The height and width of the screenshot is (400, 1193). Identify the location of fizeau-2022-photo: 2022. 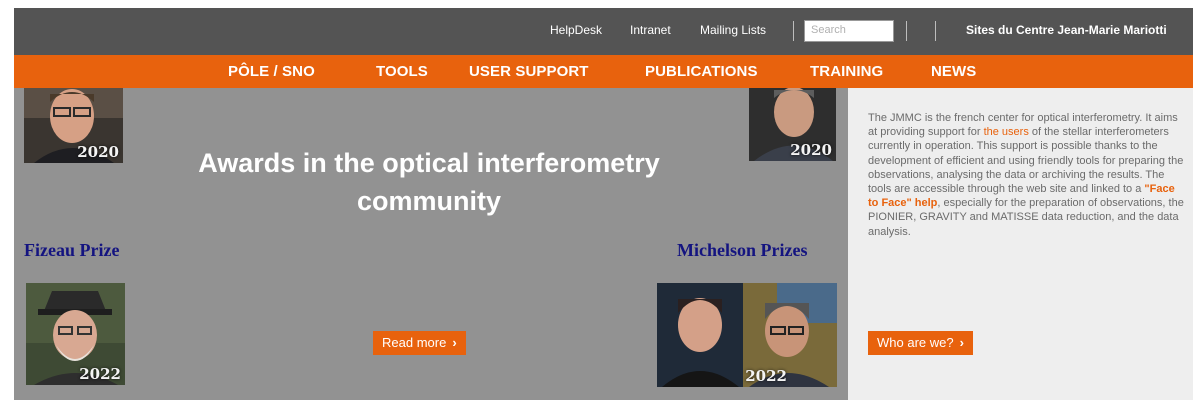
(75, 334).